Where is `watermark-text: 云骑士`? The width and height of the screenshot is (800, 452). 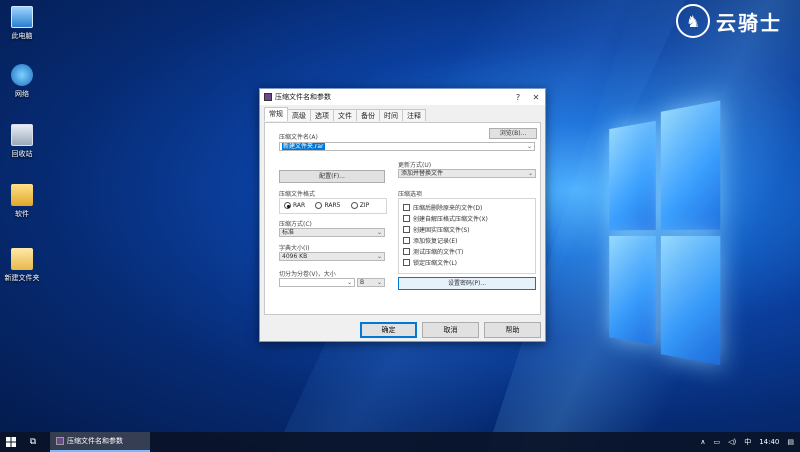 watermark-text: 云骑士 is located at coordinates (749, 22).